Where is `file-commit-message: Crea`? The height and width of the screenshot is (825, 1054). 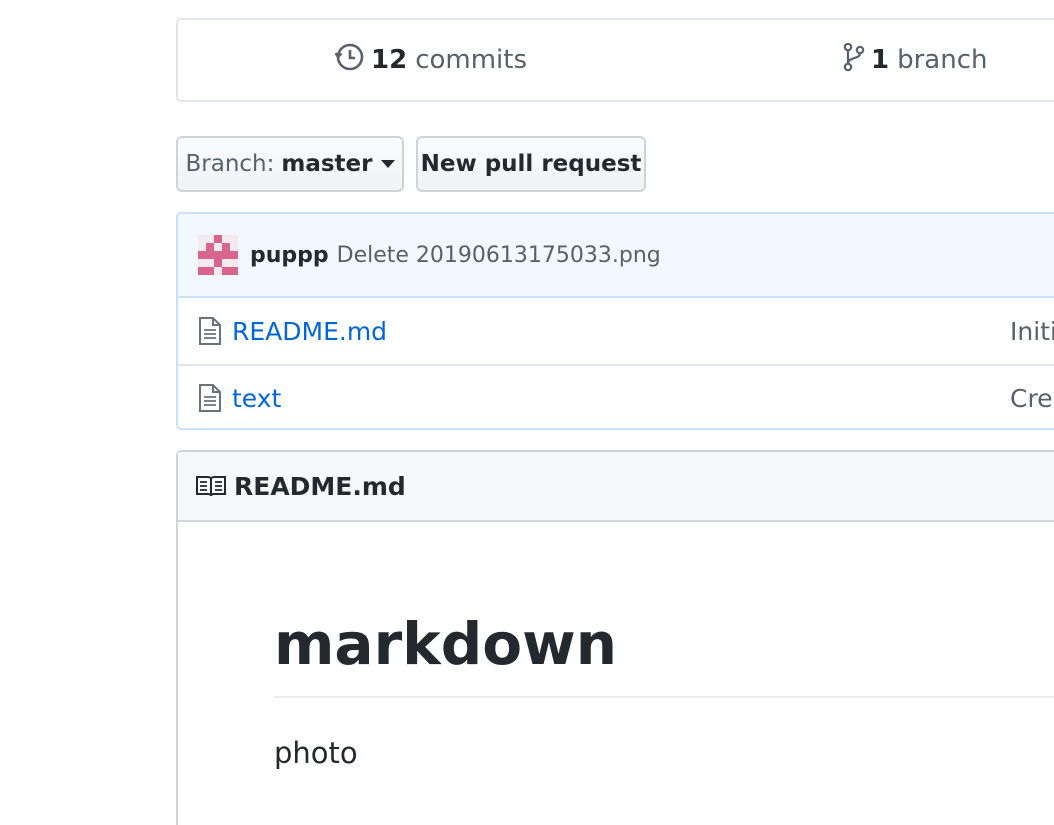
file-commit-message: Crea is located at coordinates (1032, 398).